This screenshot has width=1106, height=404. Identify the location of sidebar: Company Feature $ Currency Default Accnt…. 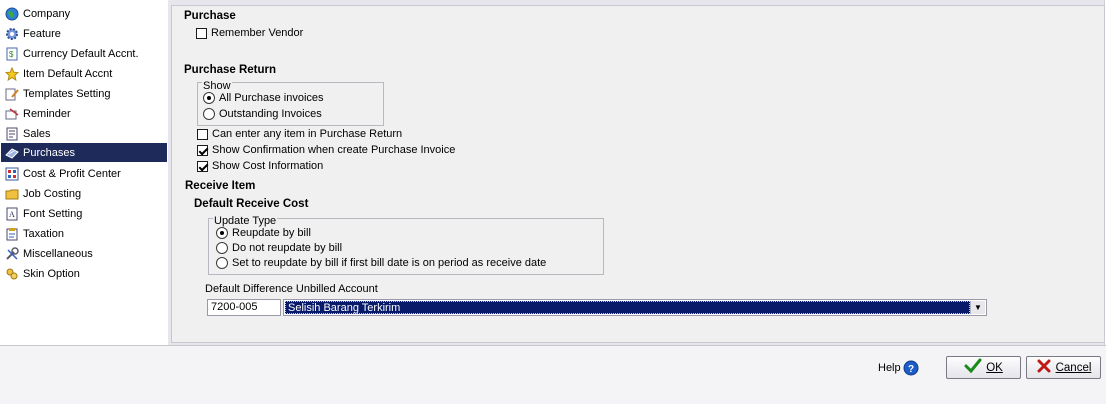
(84, 172).